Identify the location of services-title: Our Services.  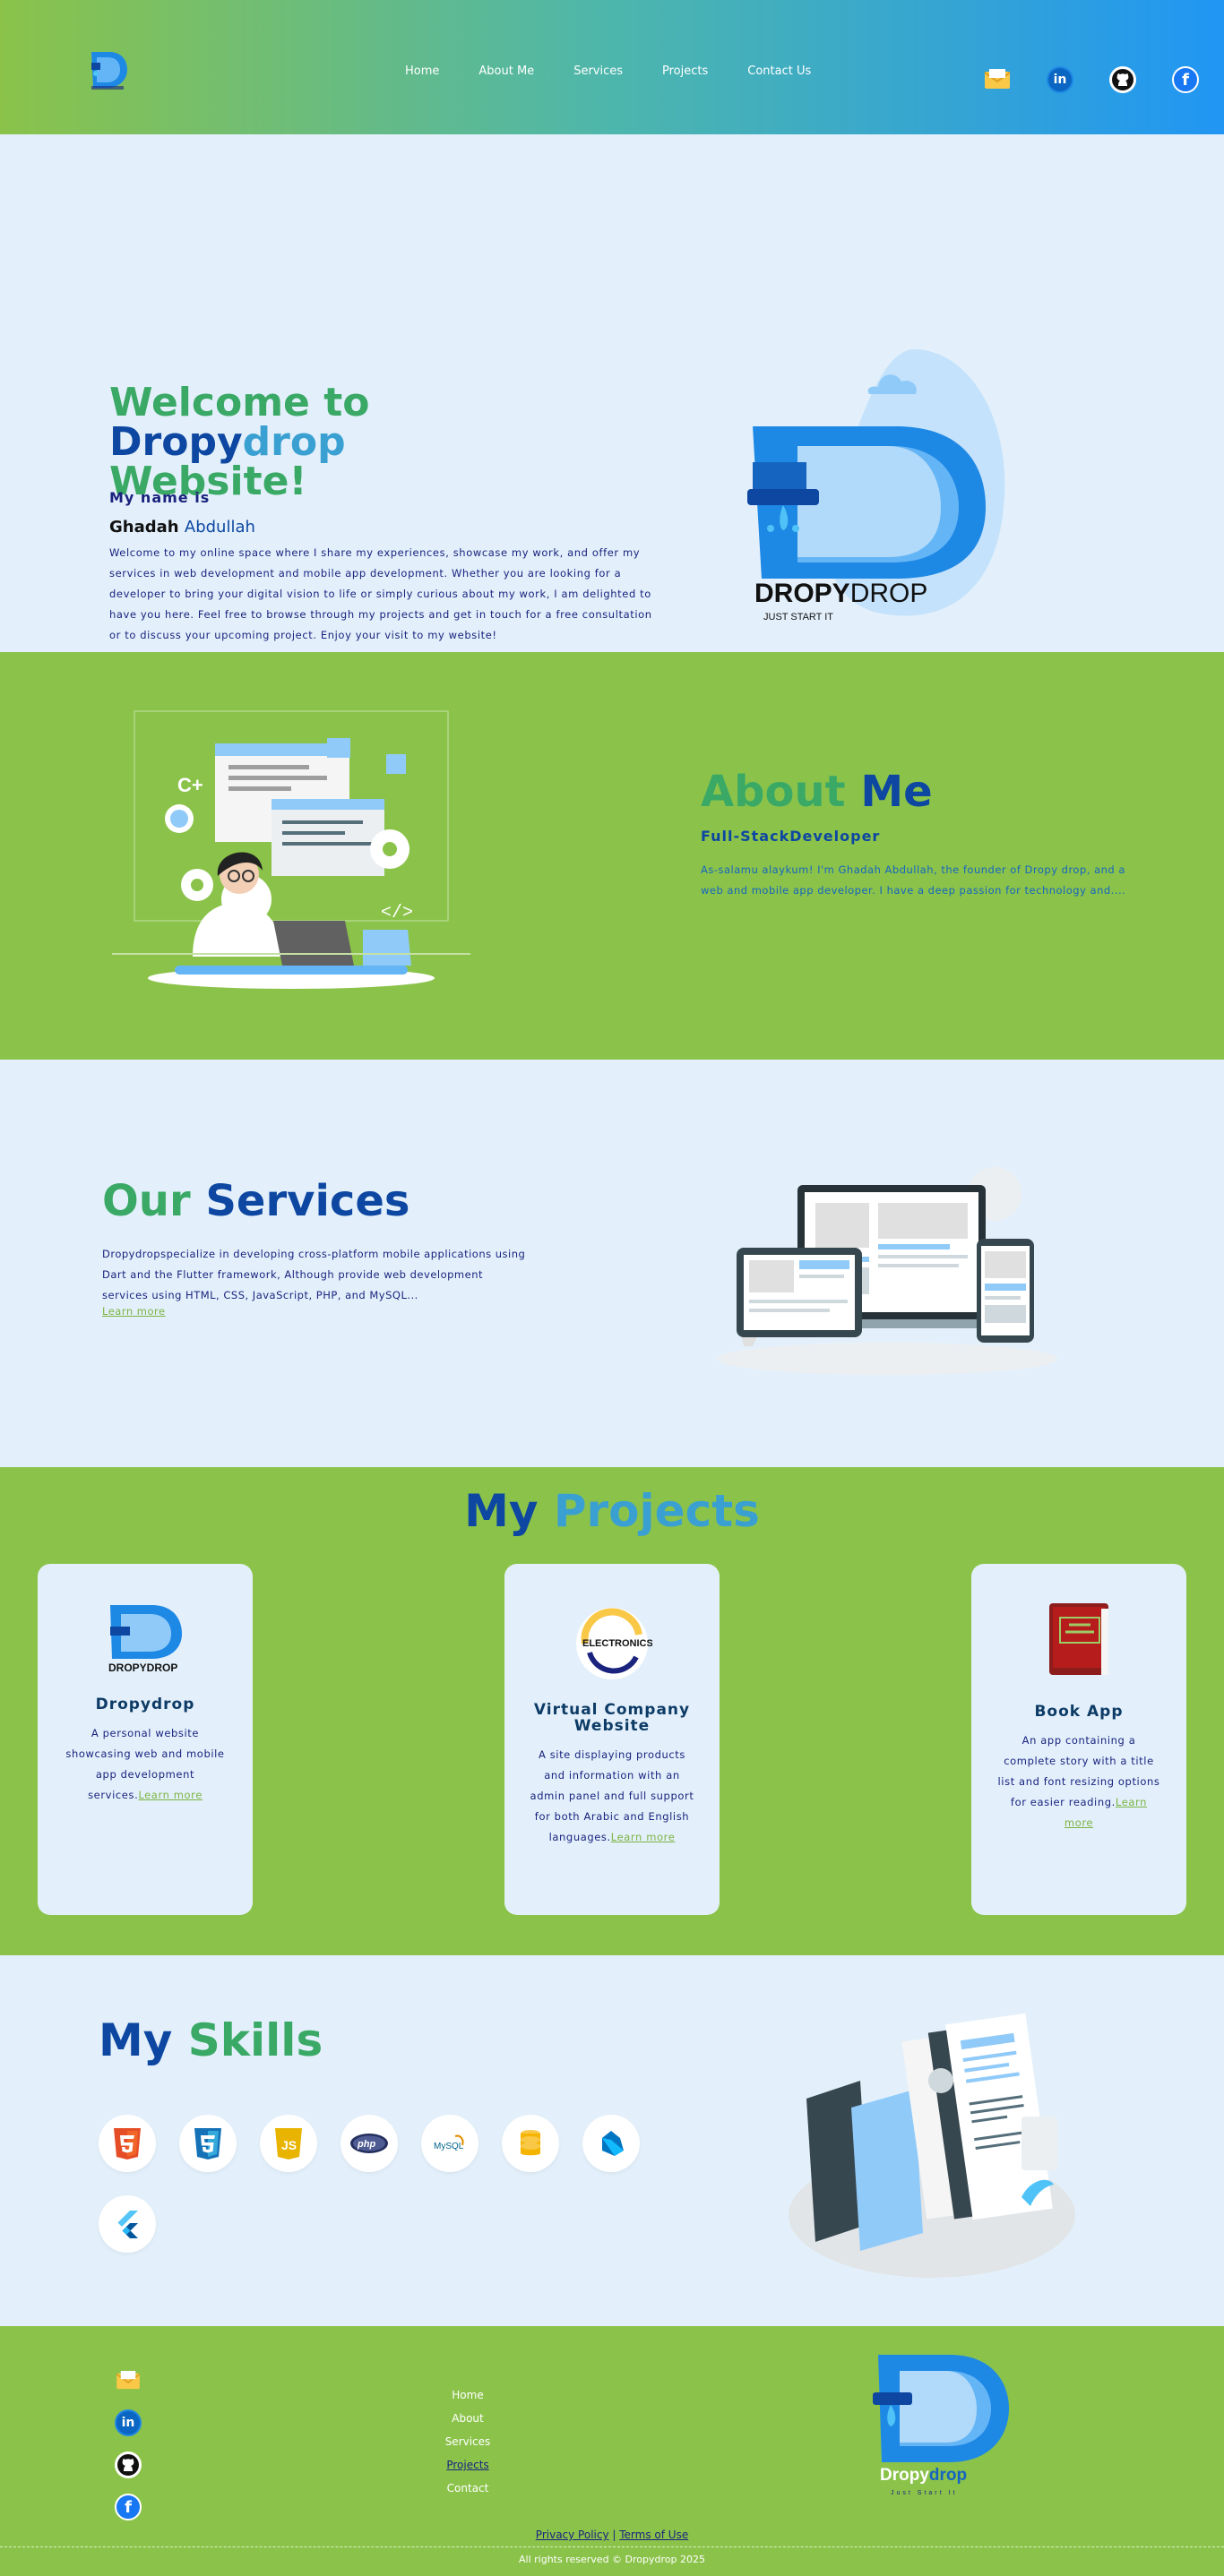
(256, 1201).